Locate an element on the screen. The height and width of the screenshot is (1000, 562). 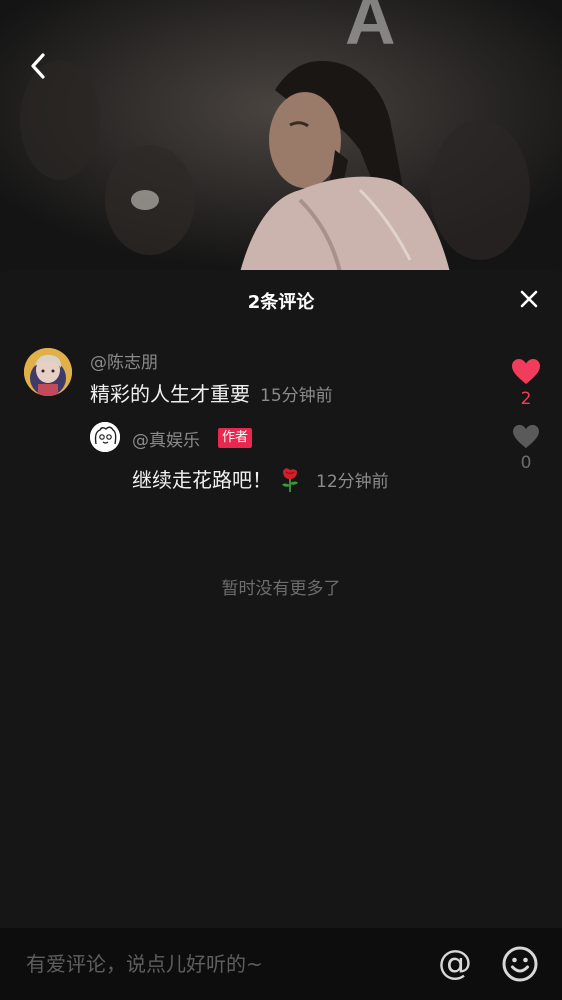
rose-emoji-icon is located at coordinates (290, 481).